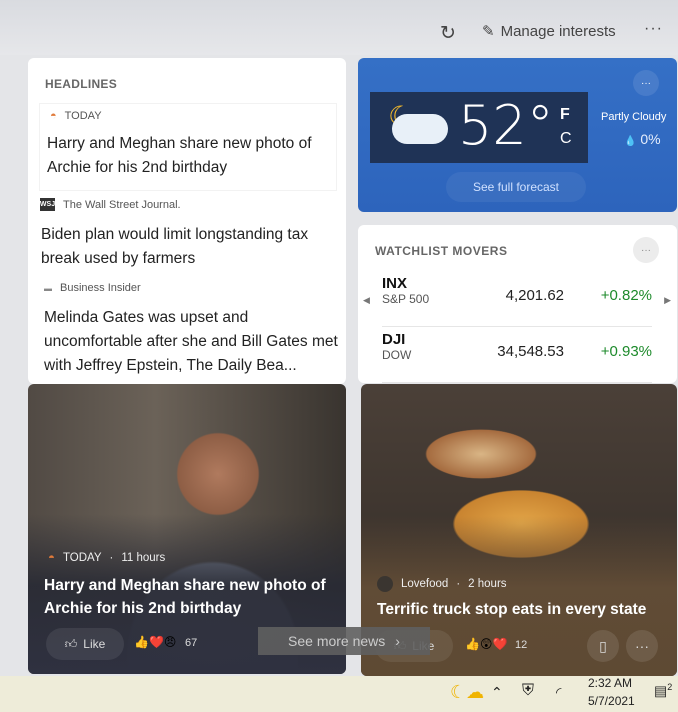 The image size is (678, 712). I want to click on card-title: Terrific truck stop eats in every state, so click(512, 609).